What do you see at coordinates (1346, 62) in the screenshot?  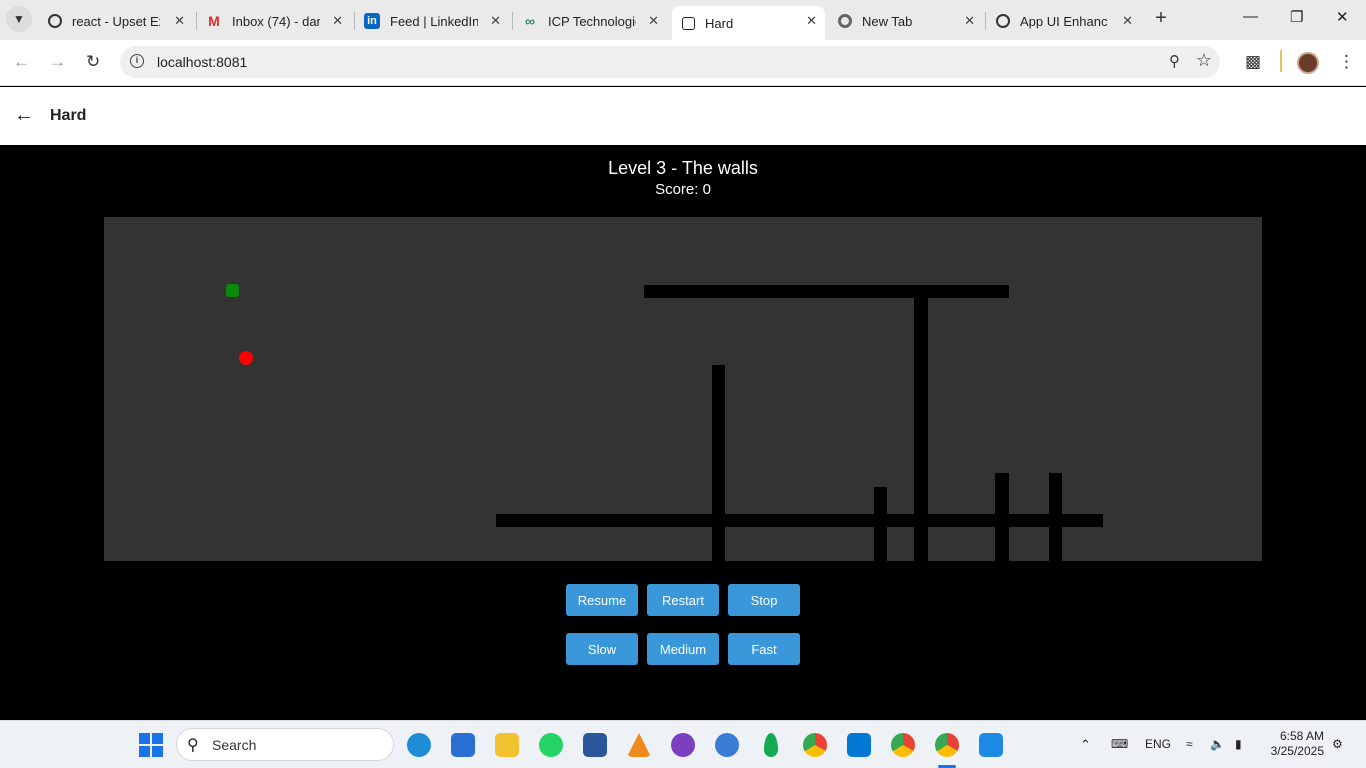 I see `menu-kebab-icon: ⋮` at bounding box center [1346, 62].